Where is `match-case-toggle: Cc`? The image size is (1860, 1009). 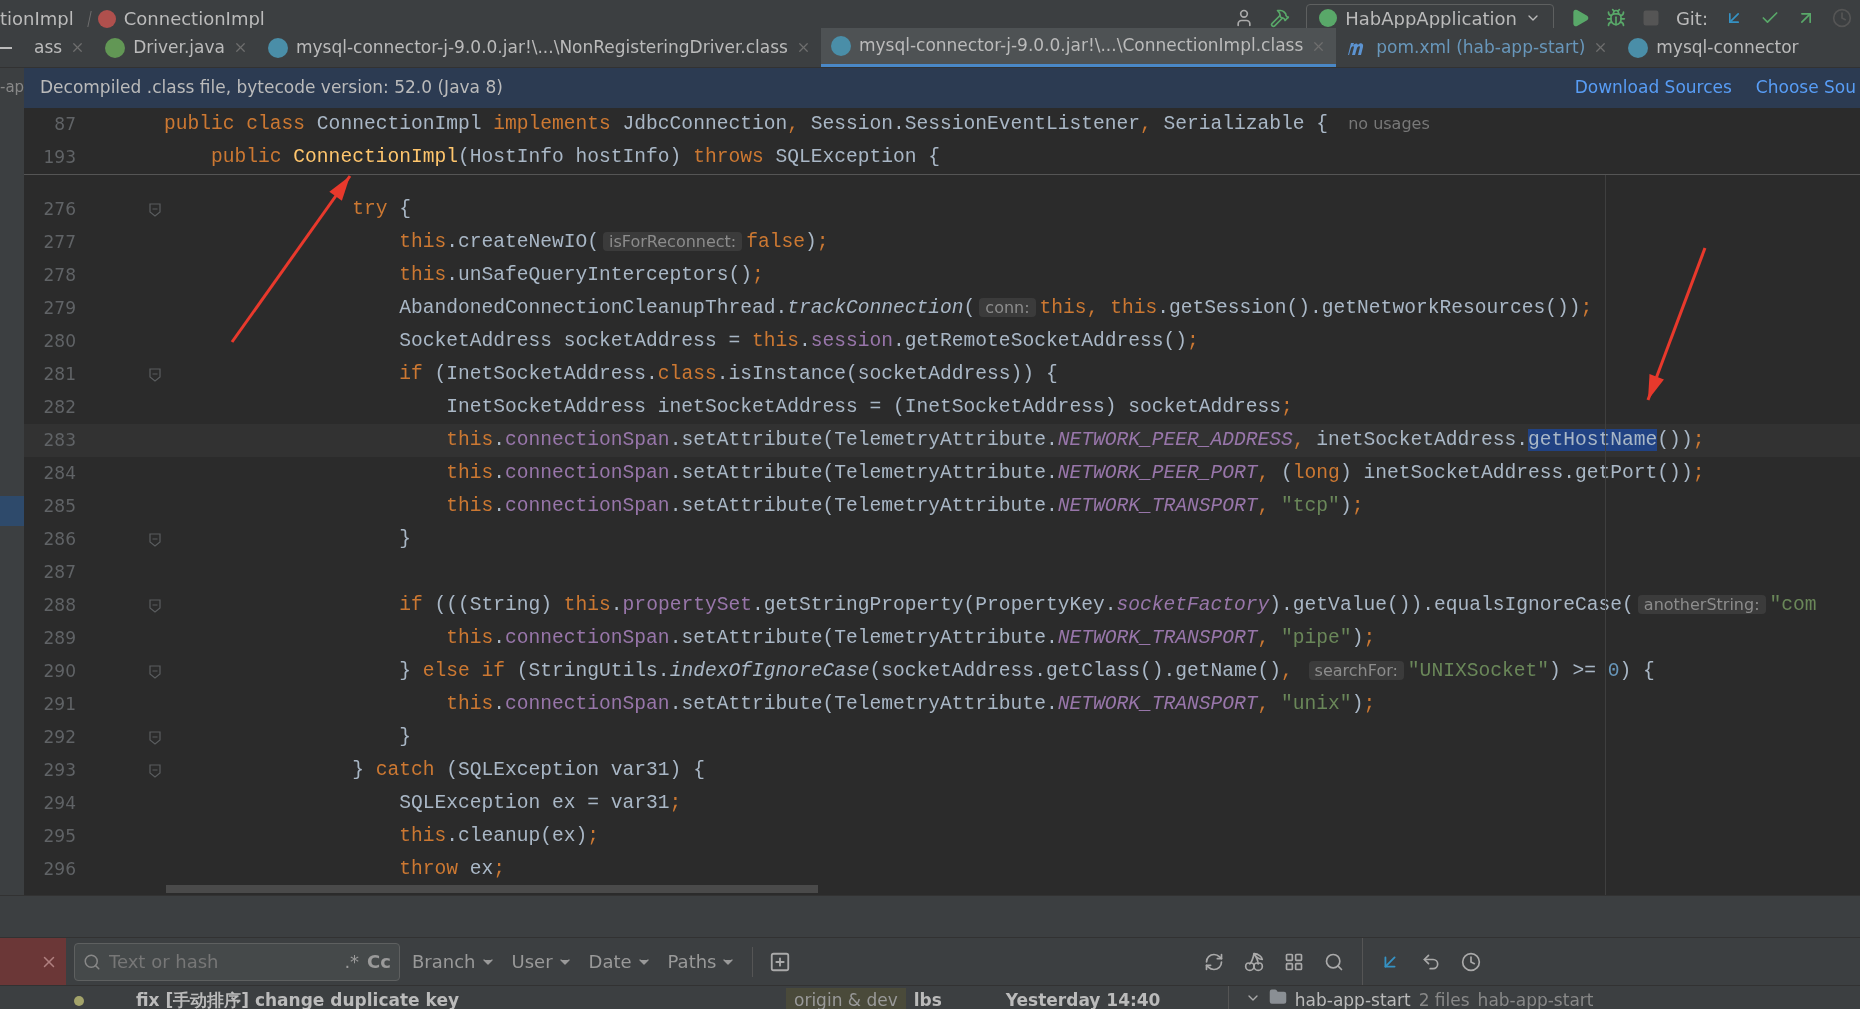 match-case-toggle: Cc is located at coordinates (379, 961).